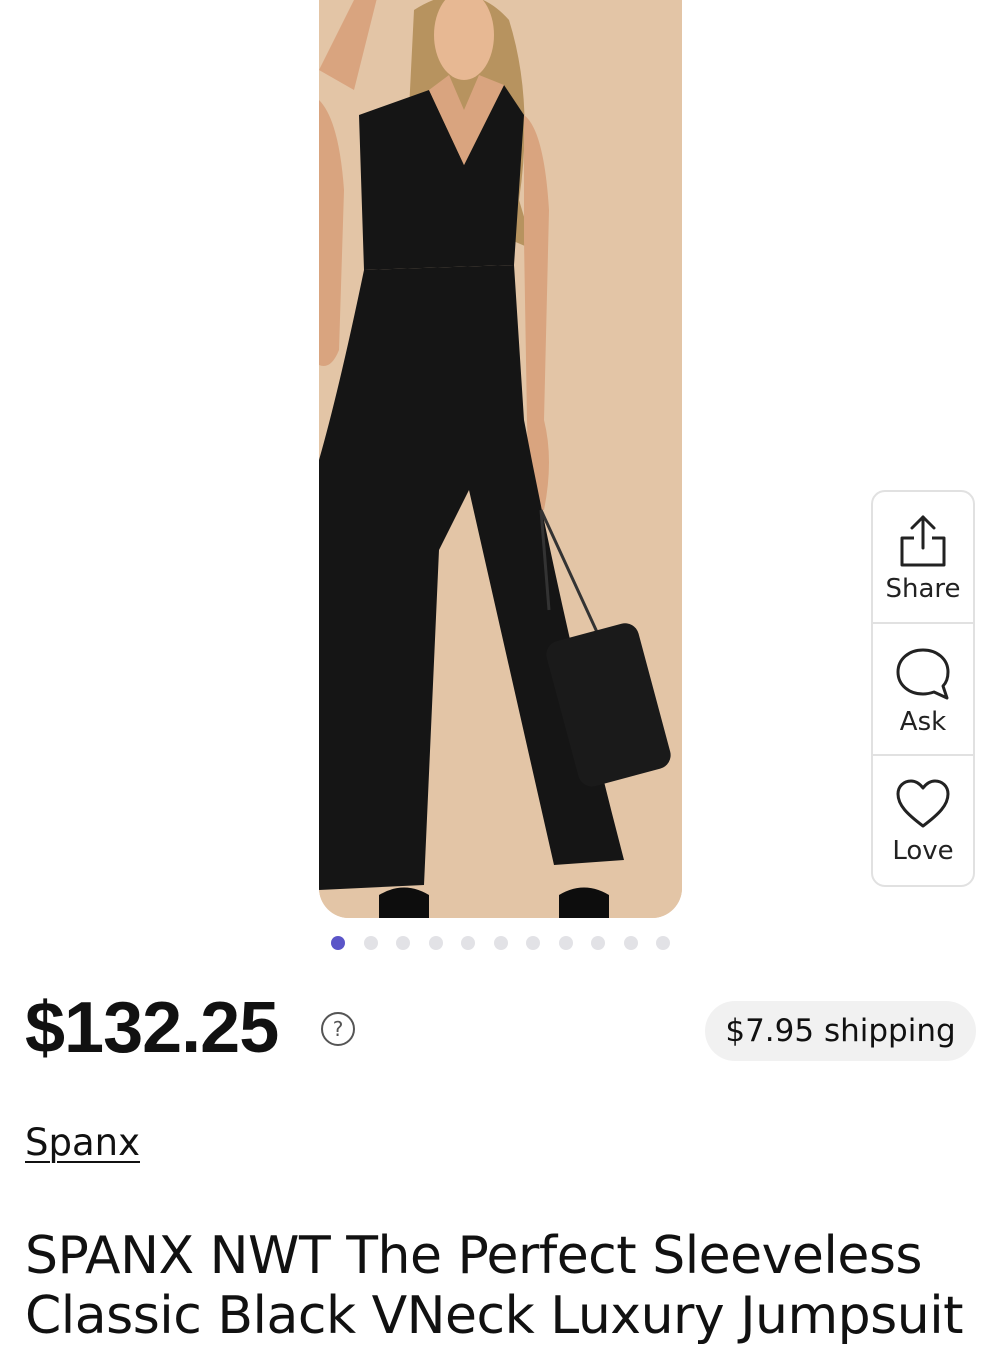 This screenshot has width=1000, height=1346. Describe the element at coordinates (152, 1028) in the screenshot. I see `price: $132.25` at that location.